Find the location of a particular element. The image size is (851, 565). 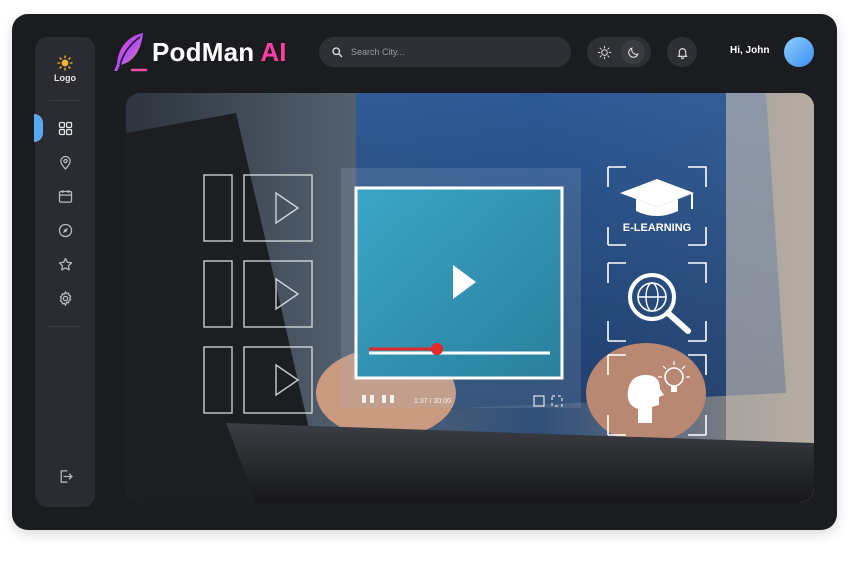

moon-icon is located at coordinates (633, 52).